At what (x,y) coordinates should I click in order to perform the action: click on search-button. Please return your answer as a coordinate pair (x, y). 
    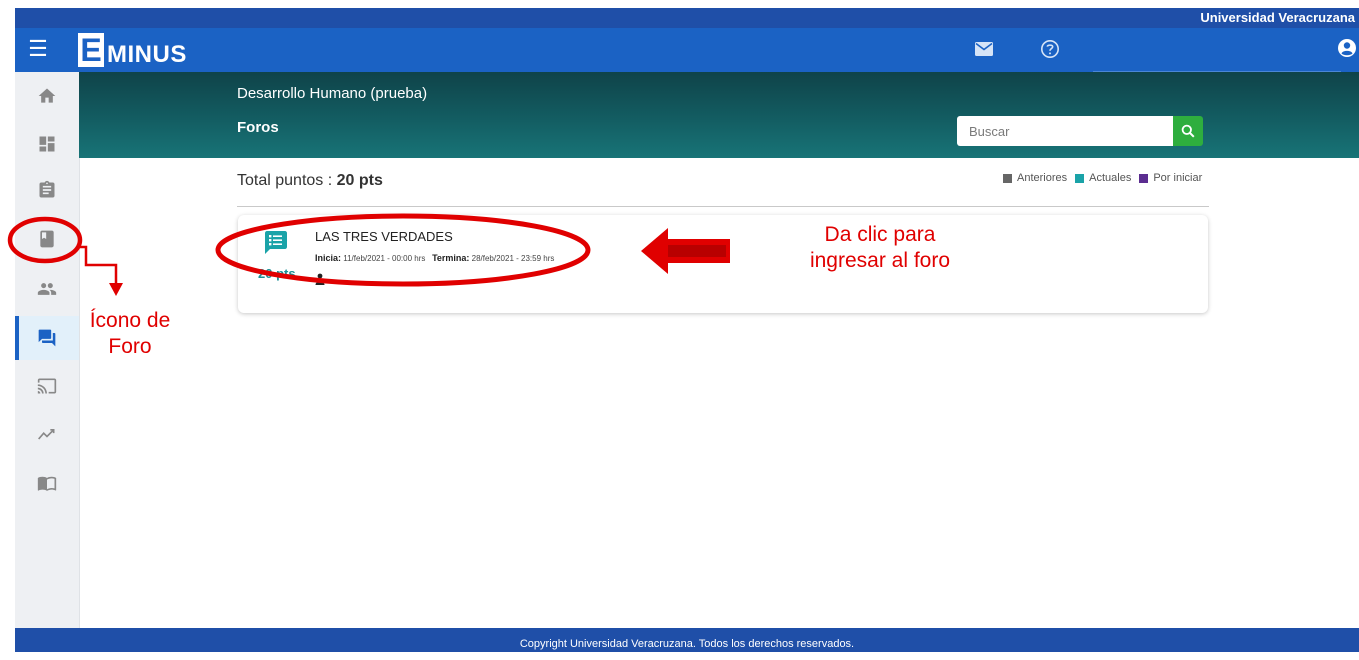
    Looking at the image, I should click on (1188, 131).